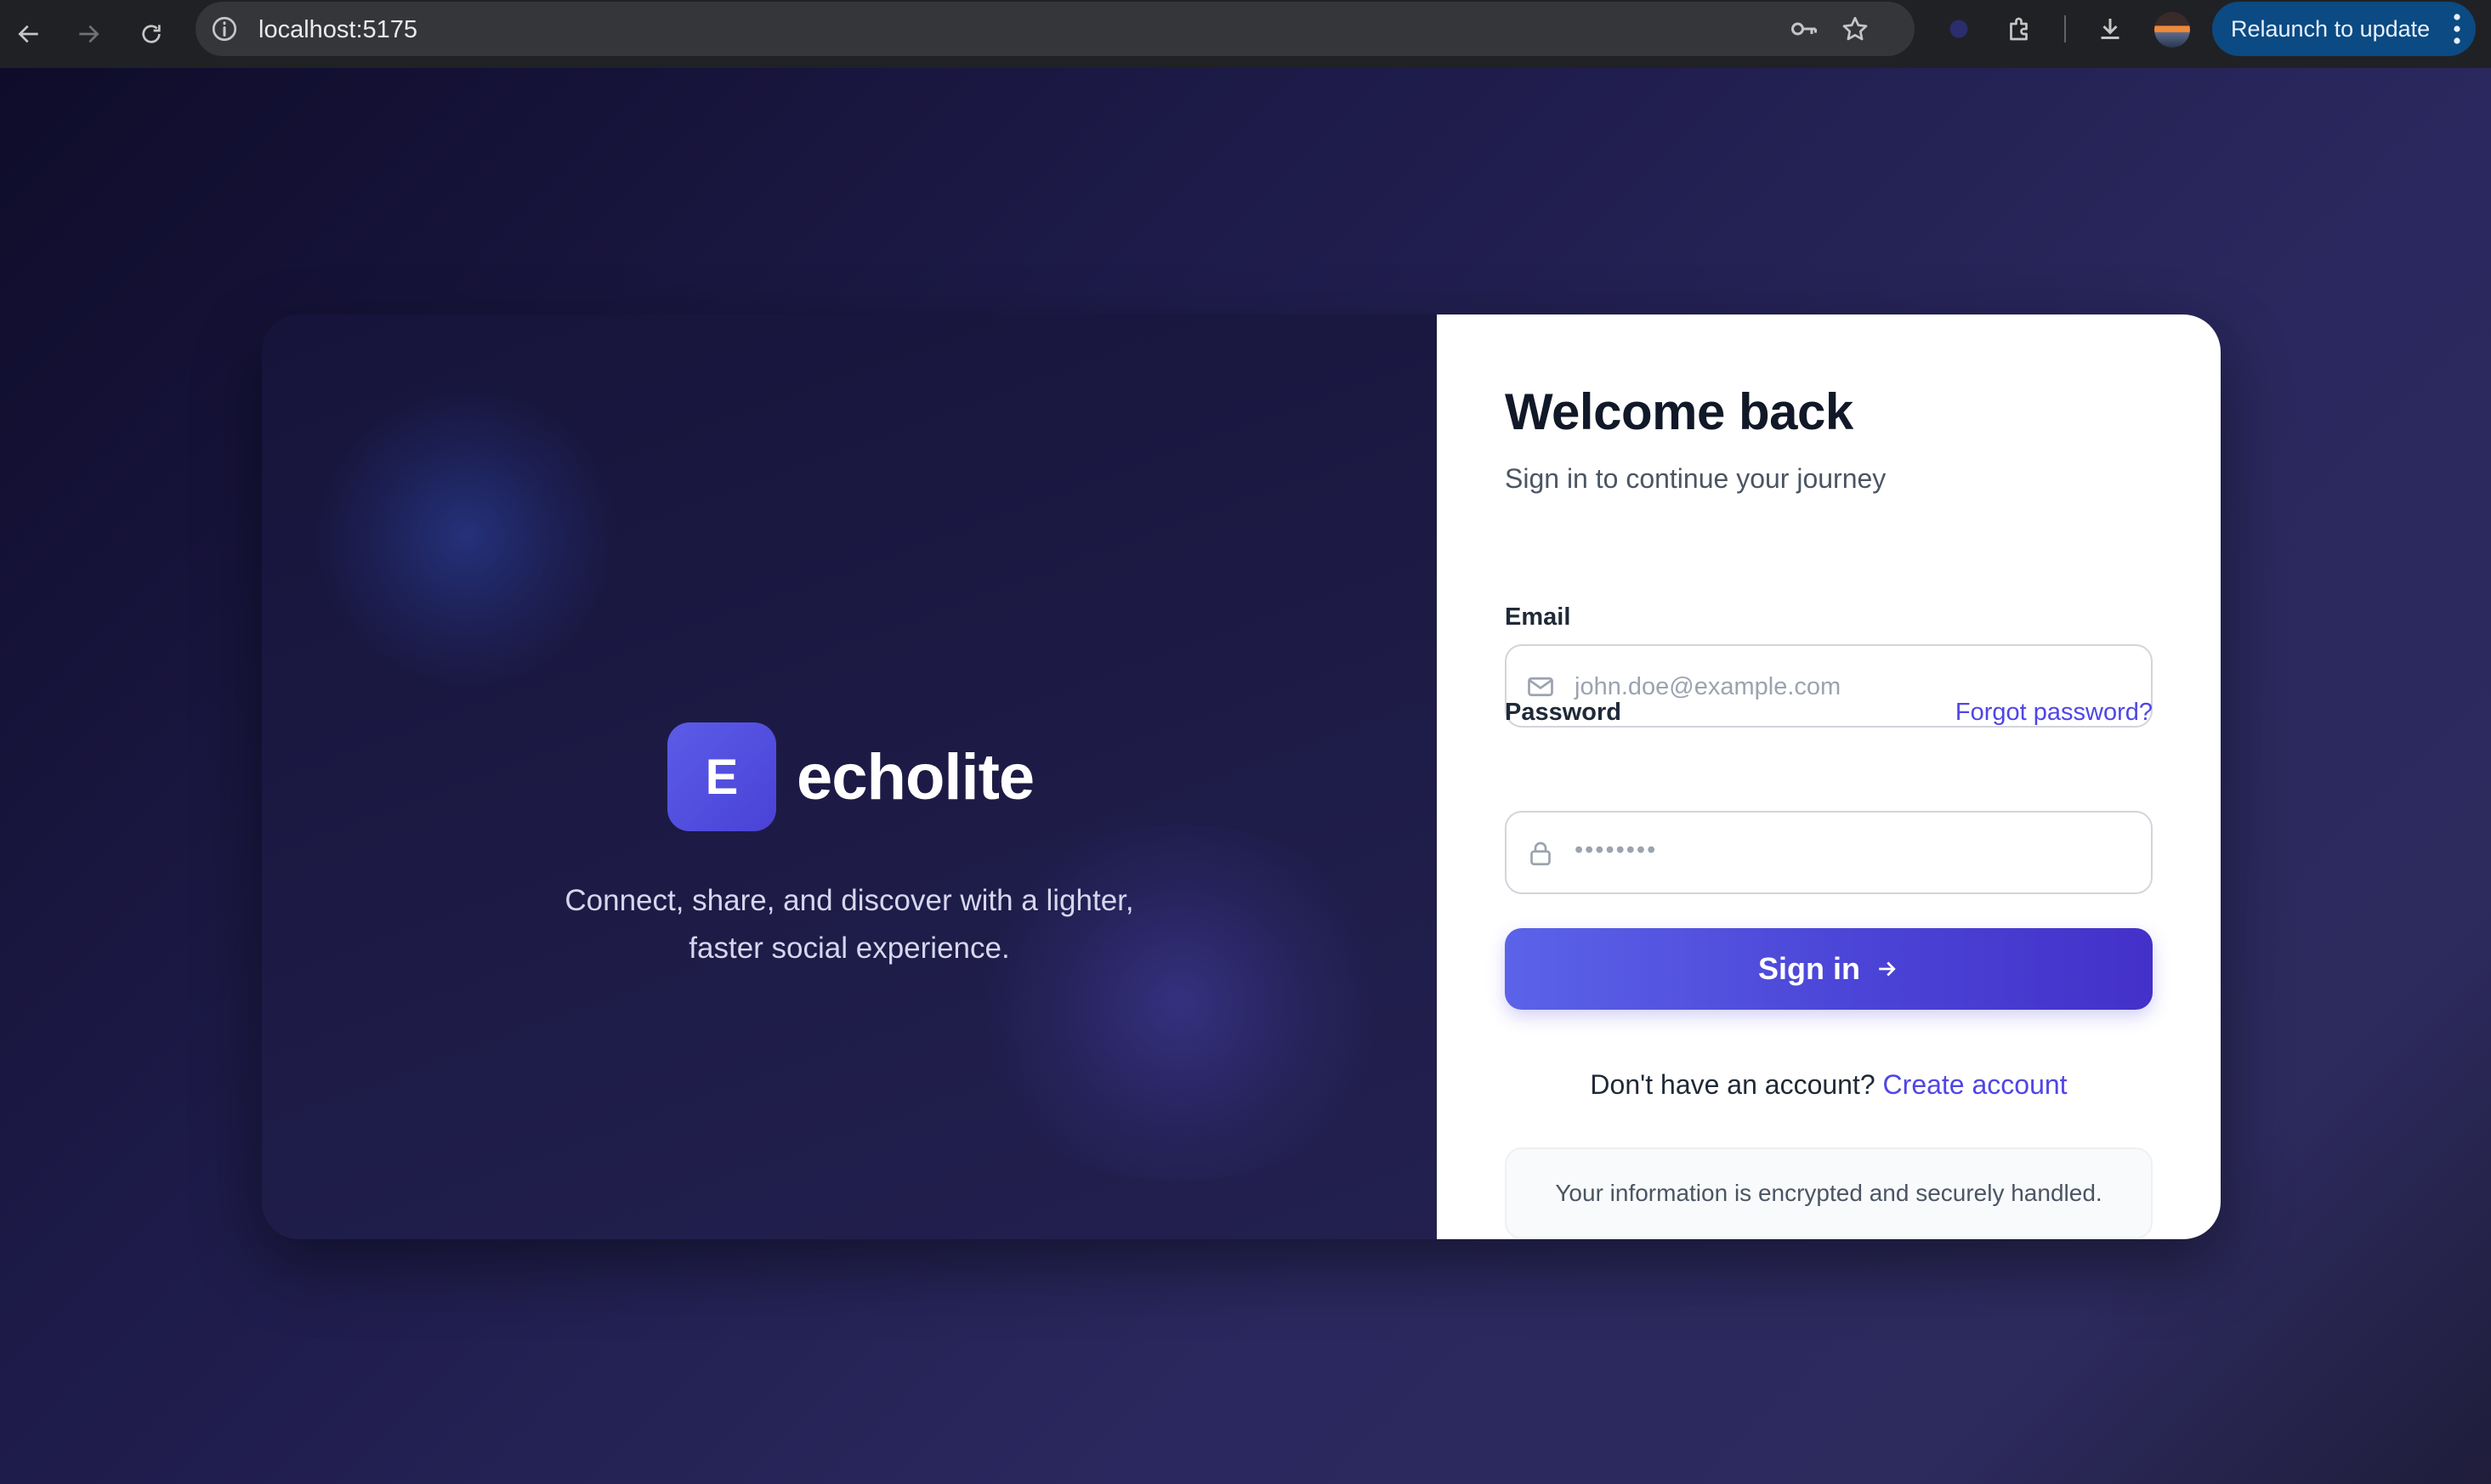  What do you see at coordinates (1538, 617) in the screenshot?
I see `email-label: Email` at bounding box center [1538, 617].